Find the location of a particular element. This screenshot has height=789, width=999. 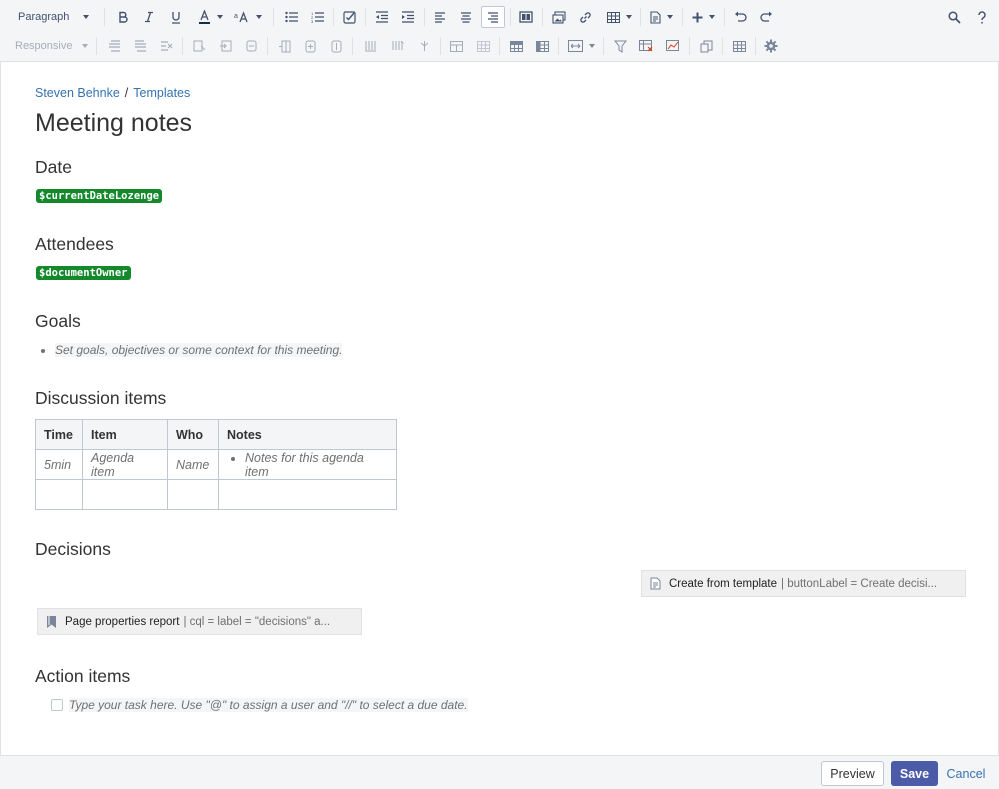

toolbar-row-formatting: Paragraph a 123 is located at coordinates (499, 17).